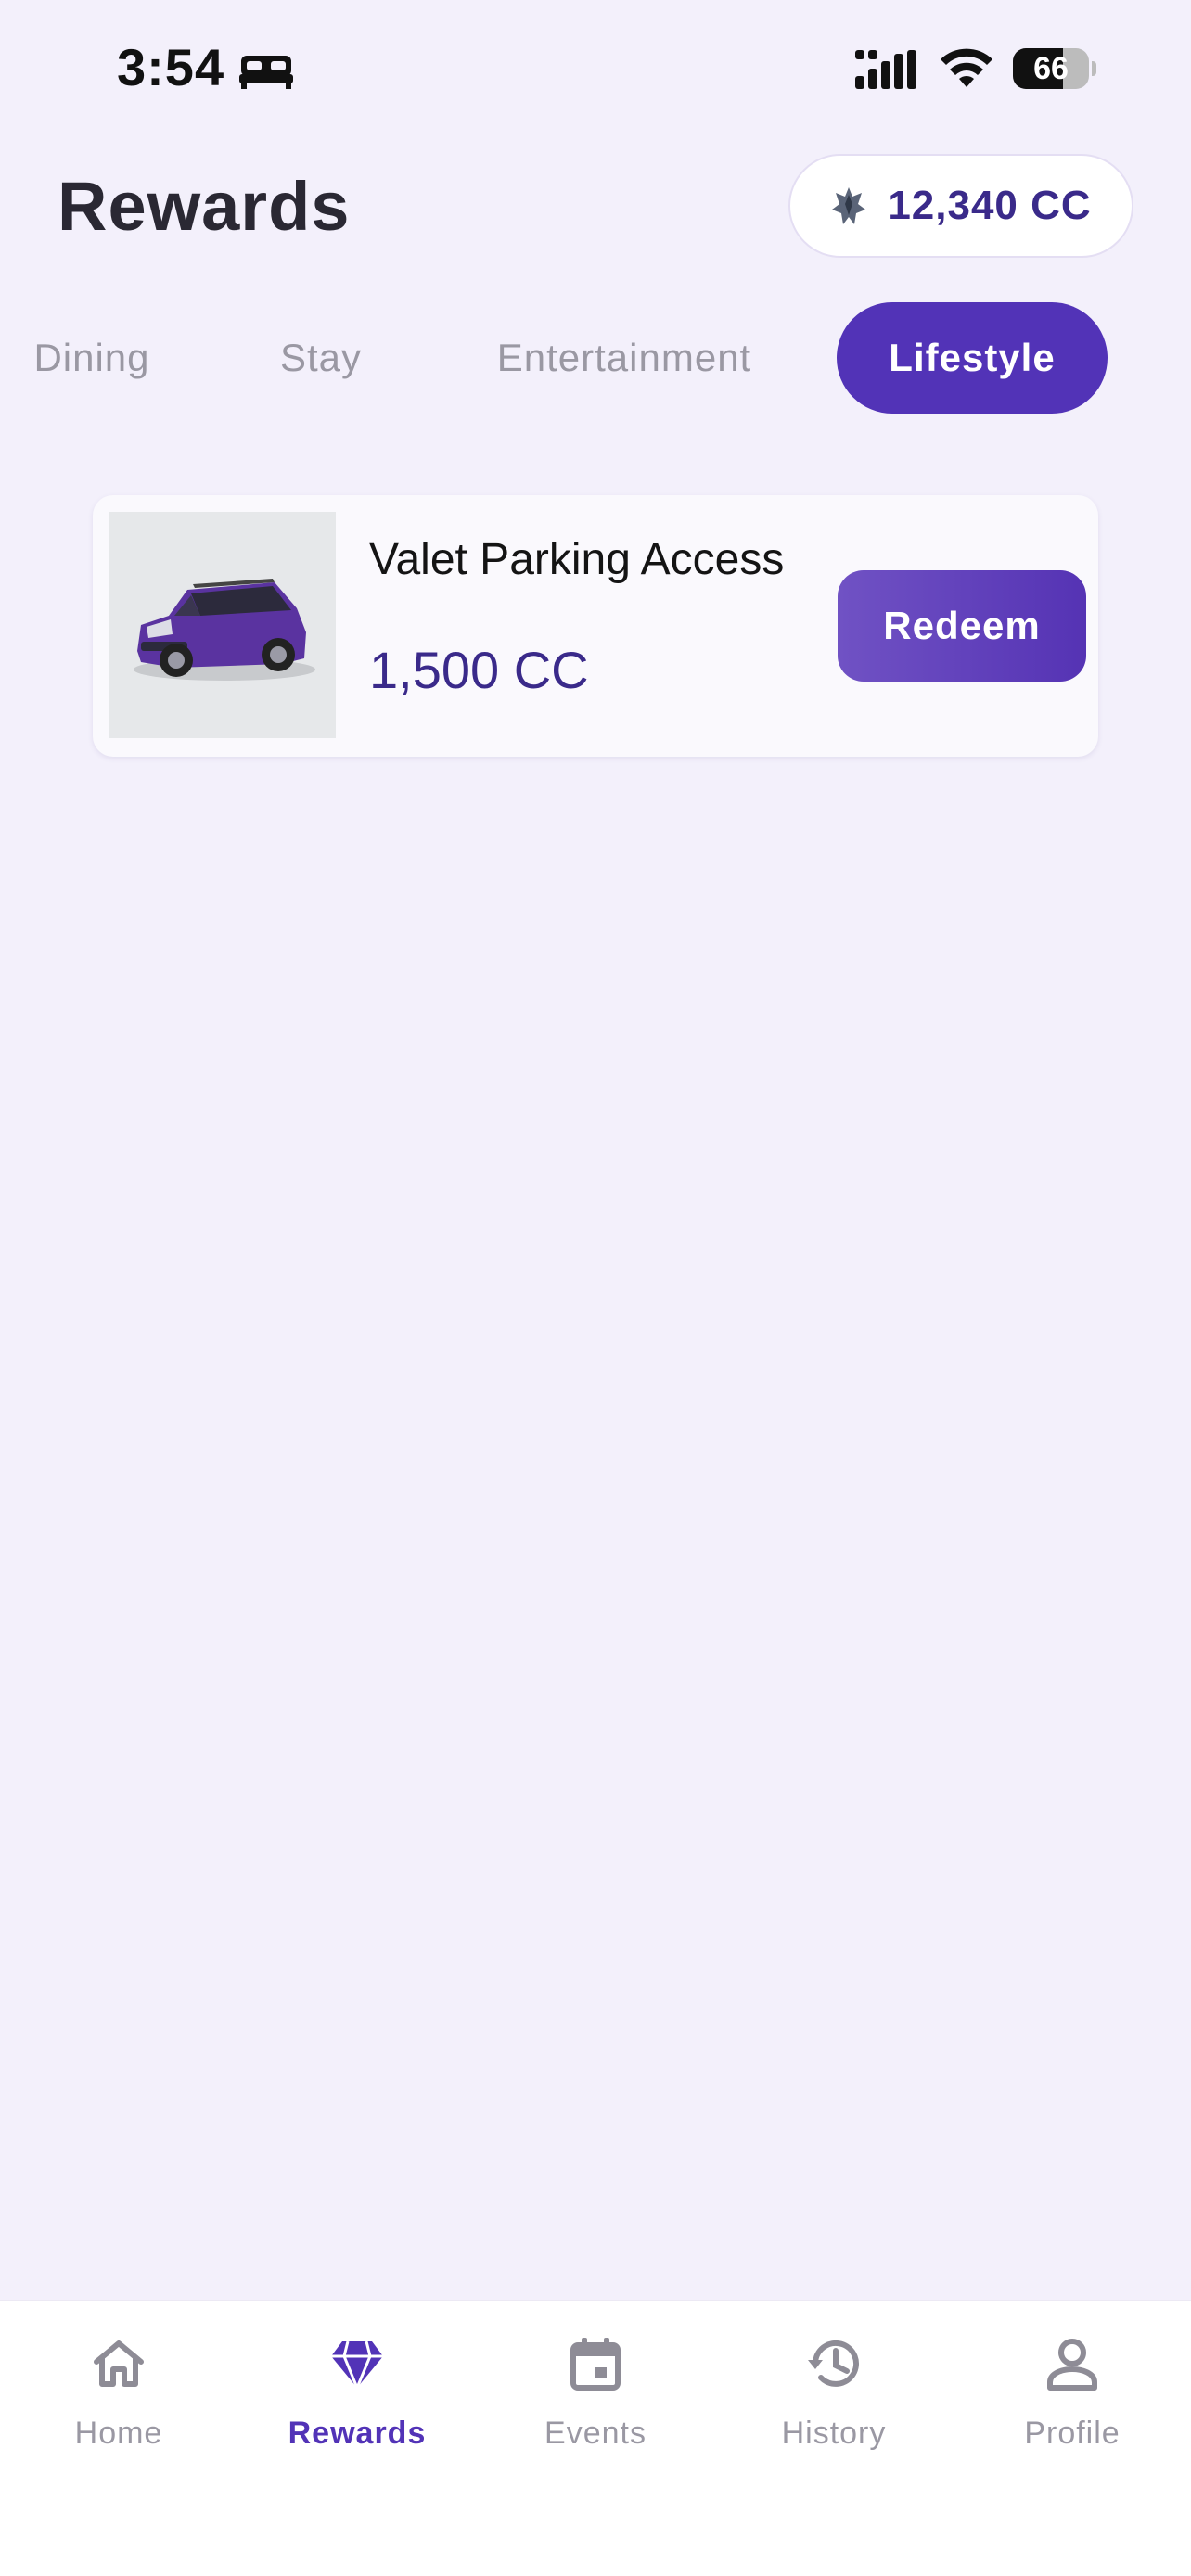 Image resolution: width=1191 pixels, height=2576 pixels. I want to click on reward-image, so click(222, 625).